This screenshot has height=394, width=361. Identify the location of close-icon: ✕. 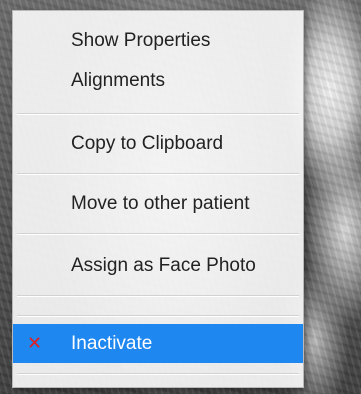
(35, 343).